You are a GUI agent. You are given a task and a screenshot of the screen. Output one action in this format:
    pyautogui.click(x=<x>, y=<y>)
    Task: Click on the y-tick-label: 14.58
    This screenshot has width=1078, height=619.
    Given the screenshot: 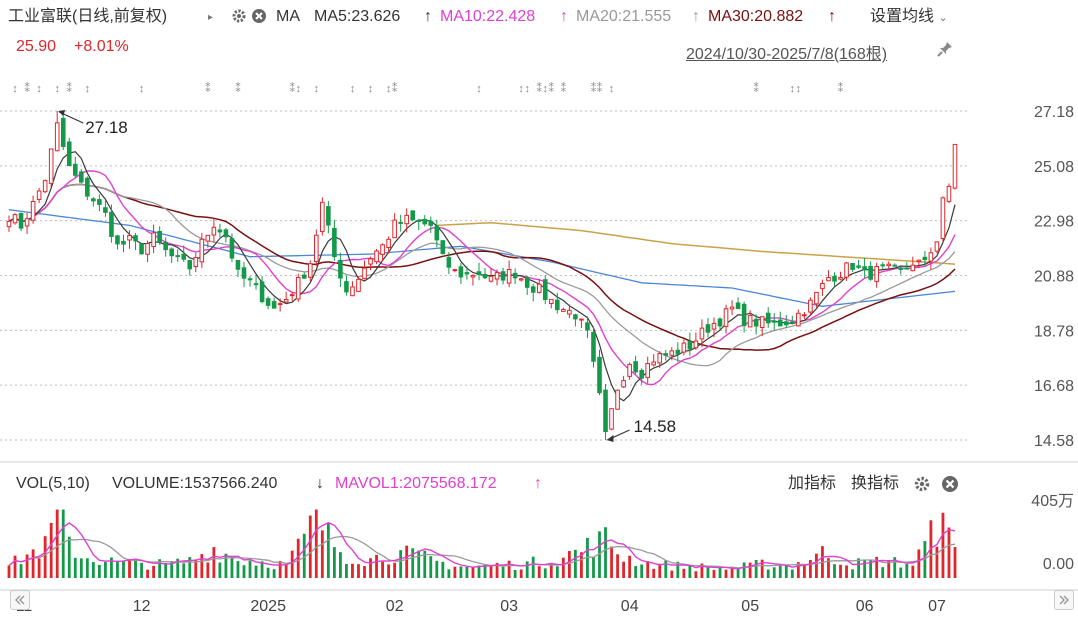 What is the action you would take?
    pyautogui.click(x=1054, y=441)
    